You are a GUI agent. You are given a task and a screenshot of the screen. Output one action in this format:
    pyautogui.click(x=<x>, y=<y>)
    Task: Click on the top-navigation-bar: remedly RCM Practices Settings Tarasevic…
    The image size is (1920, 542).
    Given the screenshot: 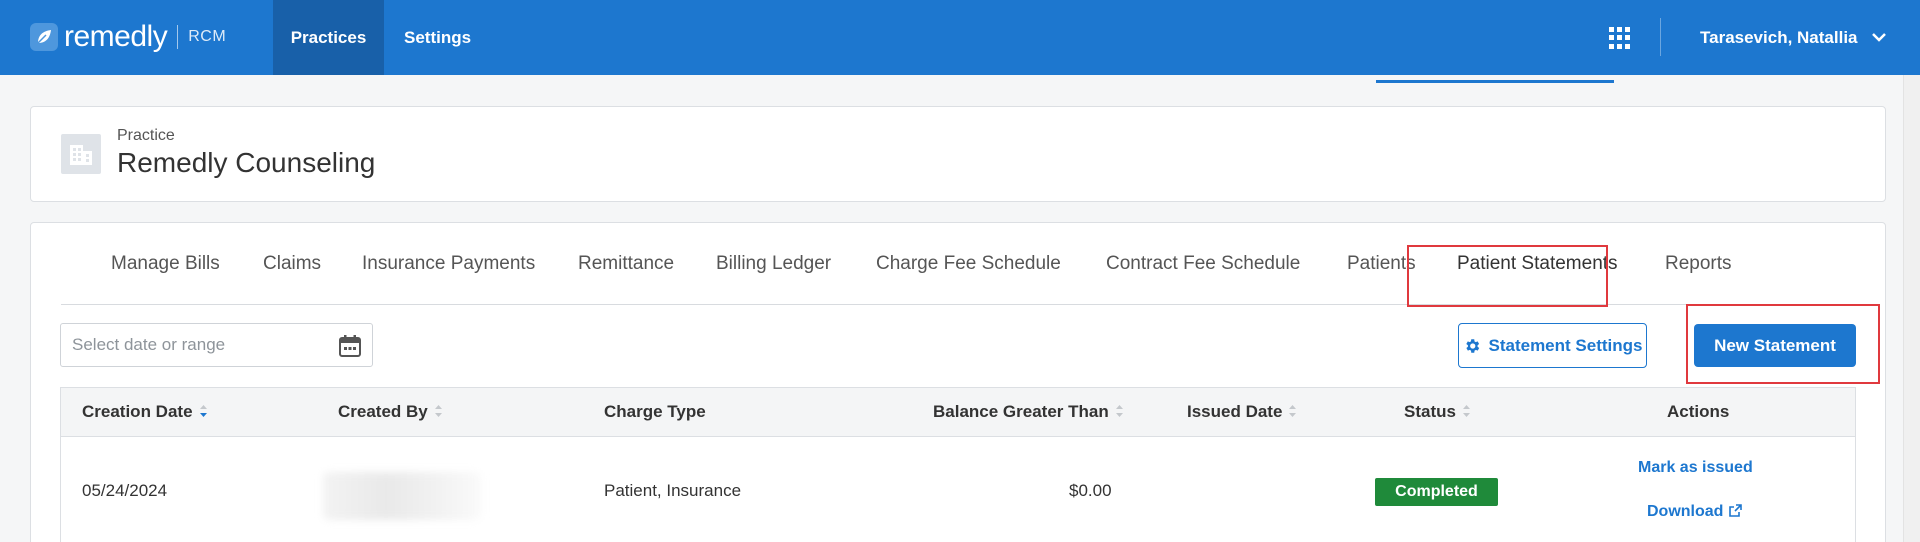 What is the action you would take?
    pyautogui.click(x=960, y=37)
    